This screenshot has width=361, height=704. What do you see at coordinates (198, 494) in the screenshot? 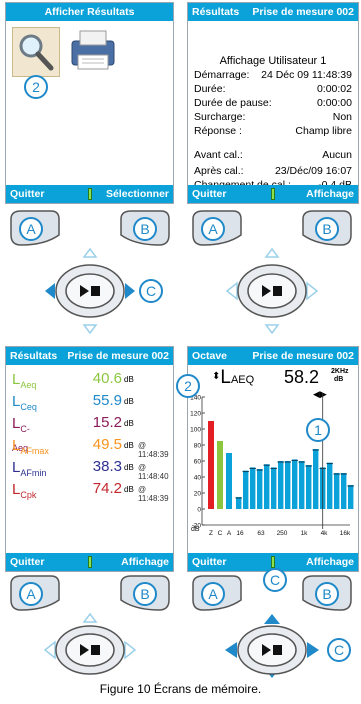
I see `y-tick-label: 20` at bounding box center [198, 494].